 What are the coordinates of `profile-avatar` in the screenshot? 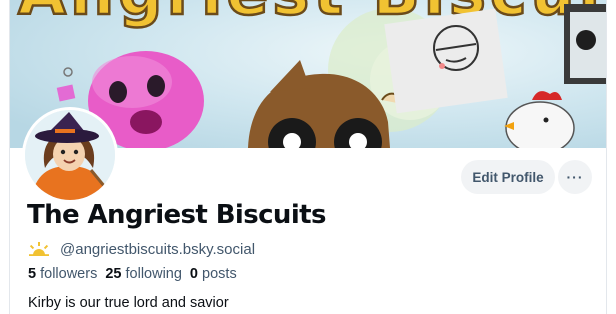 It's located at (70, 155).